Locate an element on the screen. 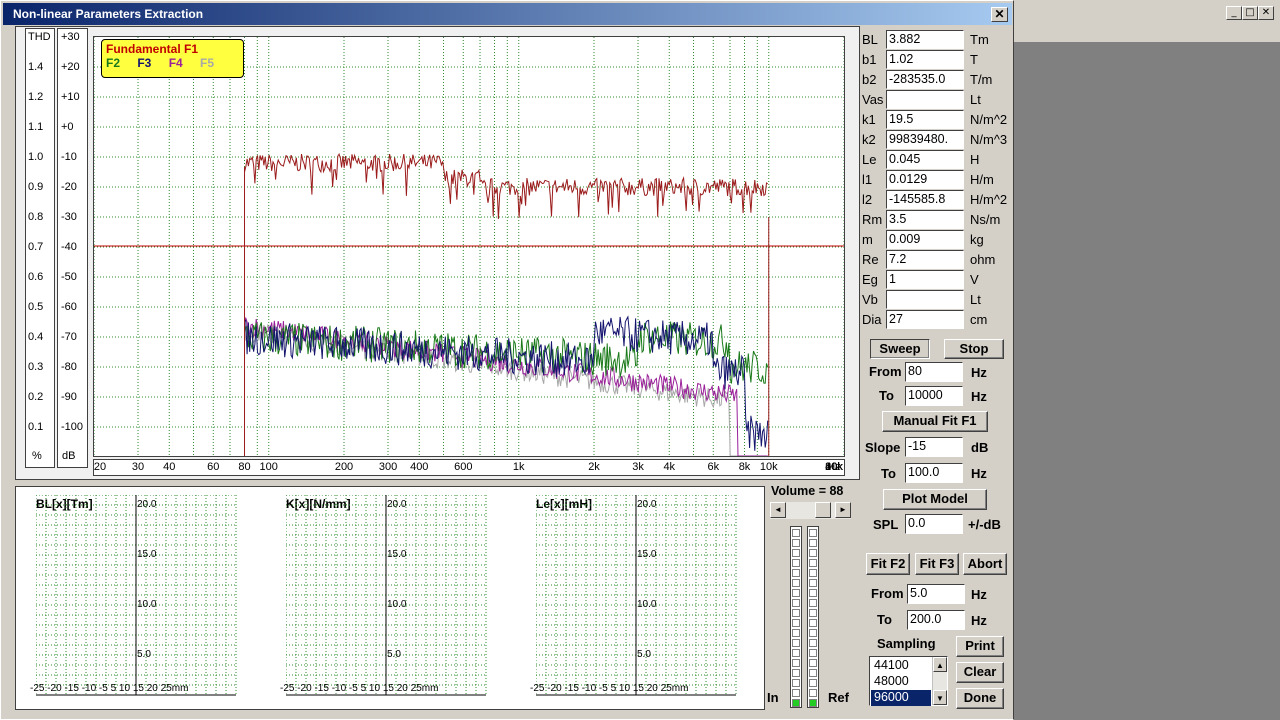 The height and width of the screenshot is (720, 1280). mdi-close-button: ✕ is located at coordinates (1266, 13).